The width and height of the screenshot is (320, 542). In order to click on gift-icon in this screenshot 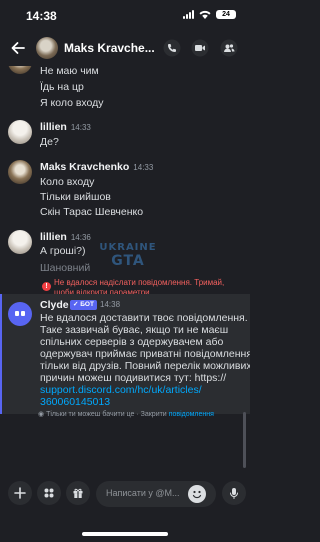, I will do `click(78, 493)`.